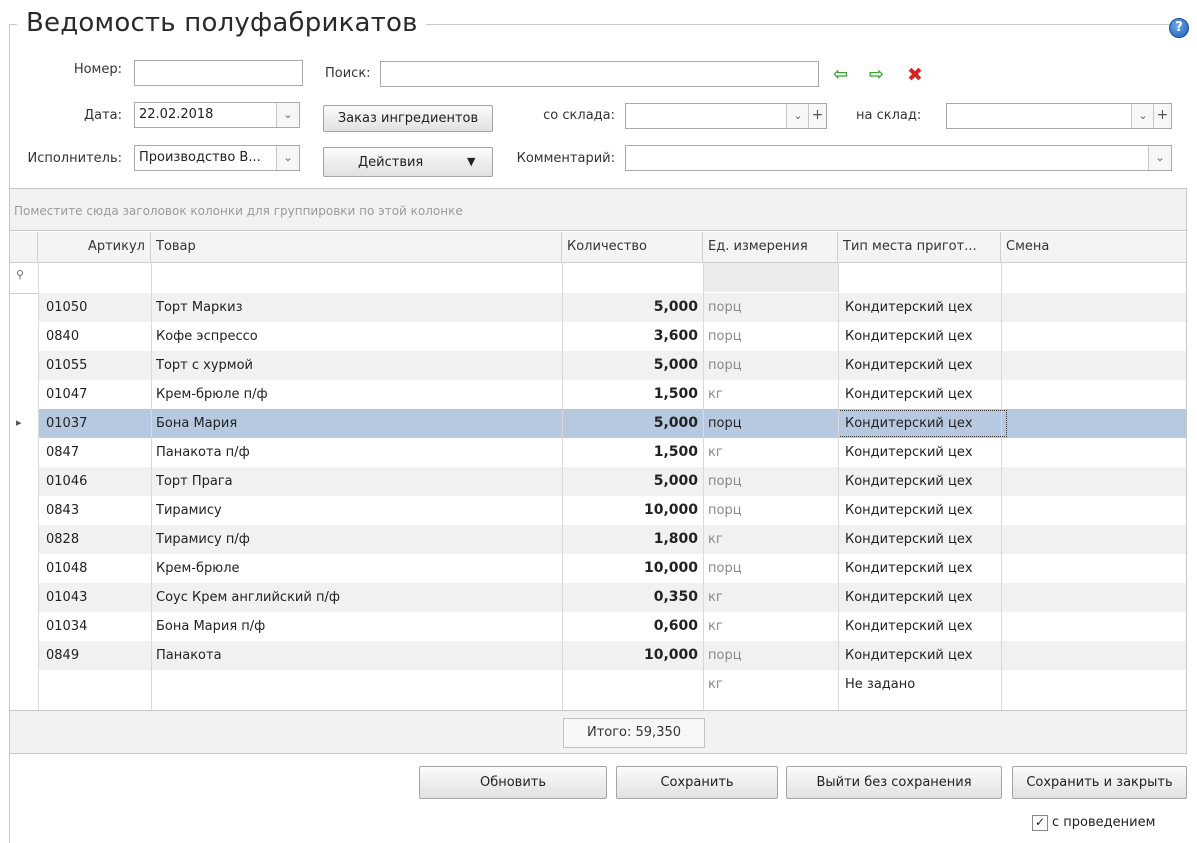 Image resolution: width=1197 pixels, height=843 pixels. What do you see at coordinates (218, 73) in the screenshot?
I see `number-input` at bounding box center [218, 73].